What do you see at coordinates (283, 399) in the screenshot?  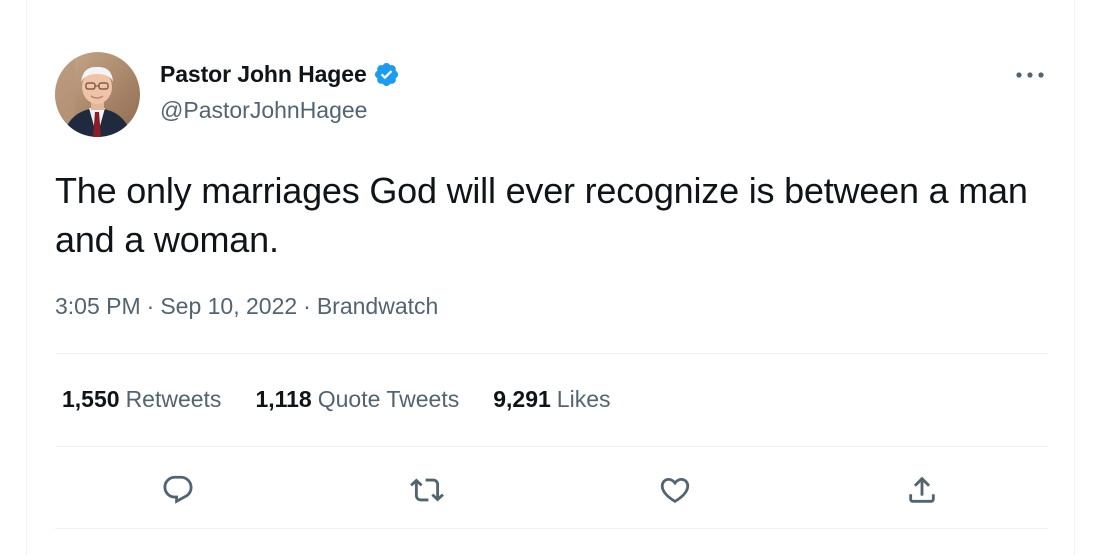 I see `quote-tweets-count: 1,118` at bounding box center [283, 399].